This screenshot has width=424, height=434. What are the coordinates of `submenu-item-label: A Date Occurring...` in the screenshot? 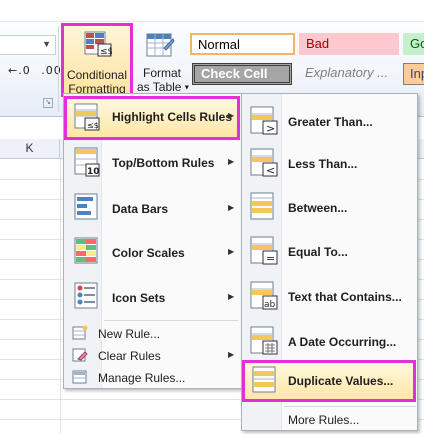 It's located at (342, 342).